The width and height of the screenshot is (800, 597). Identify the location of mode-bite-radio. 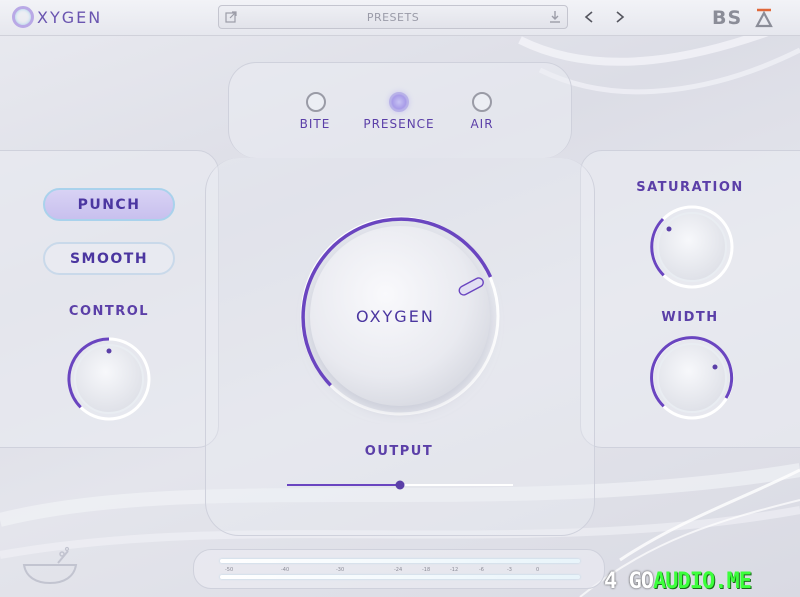
(316, 102).